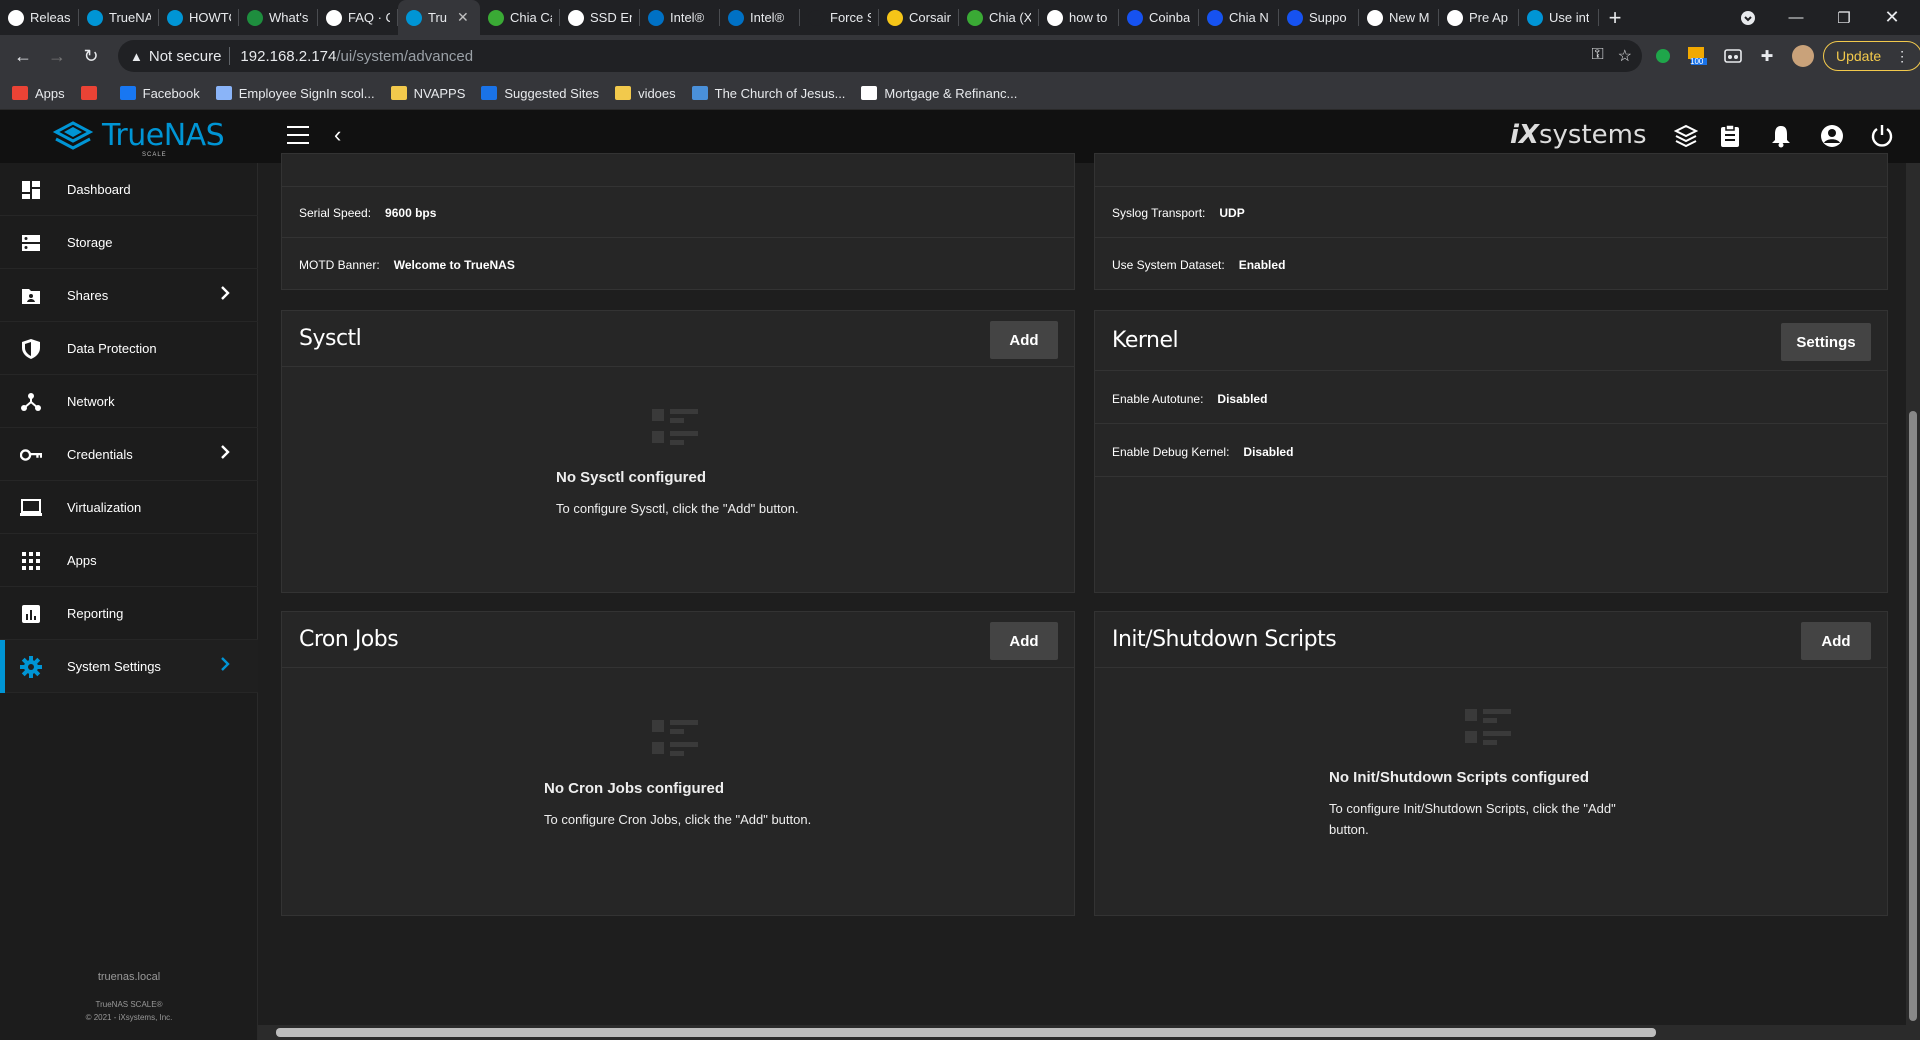 The width and height of the screenshot is (1920, 1040). I want to click on update-button: Update ⋮, so click(1871, 56).